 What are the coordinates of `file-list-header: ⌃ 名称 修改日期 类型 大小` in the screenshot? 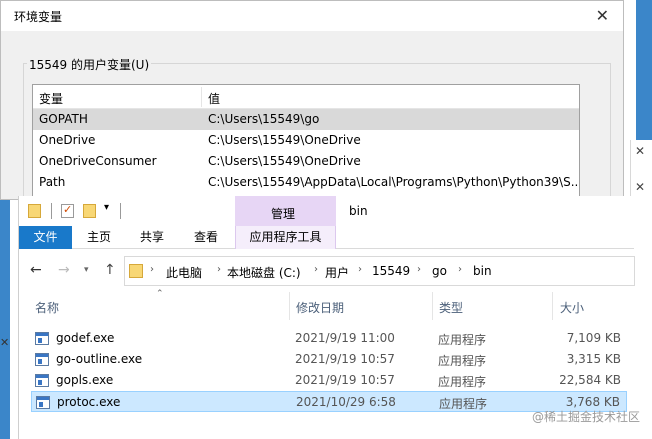 It's located at (326, 304).